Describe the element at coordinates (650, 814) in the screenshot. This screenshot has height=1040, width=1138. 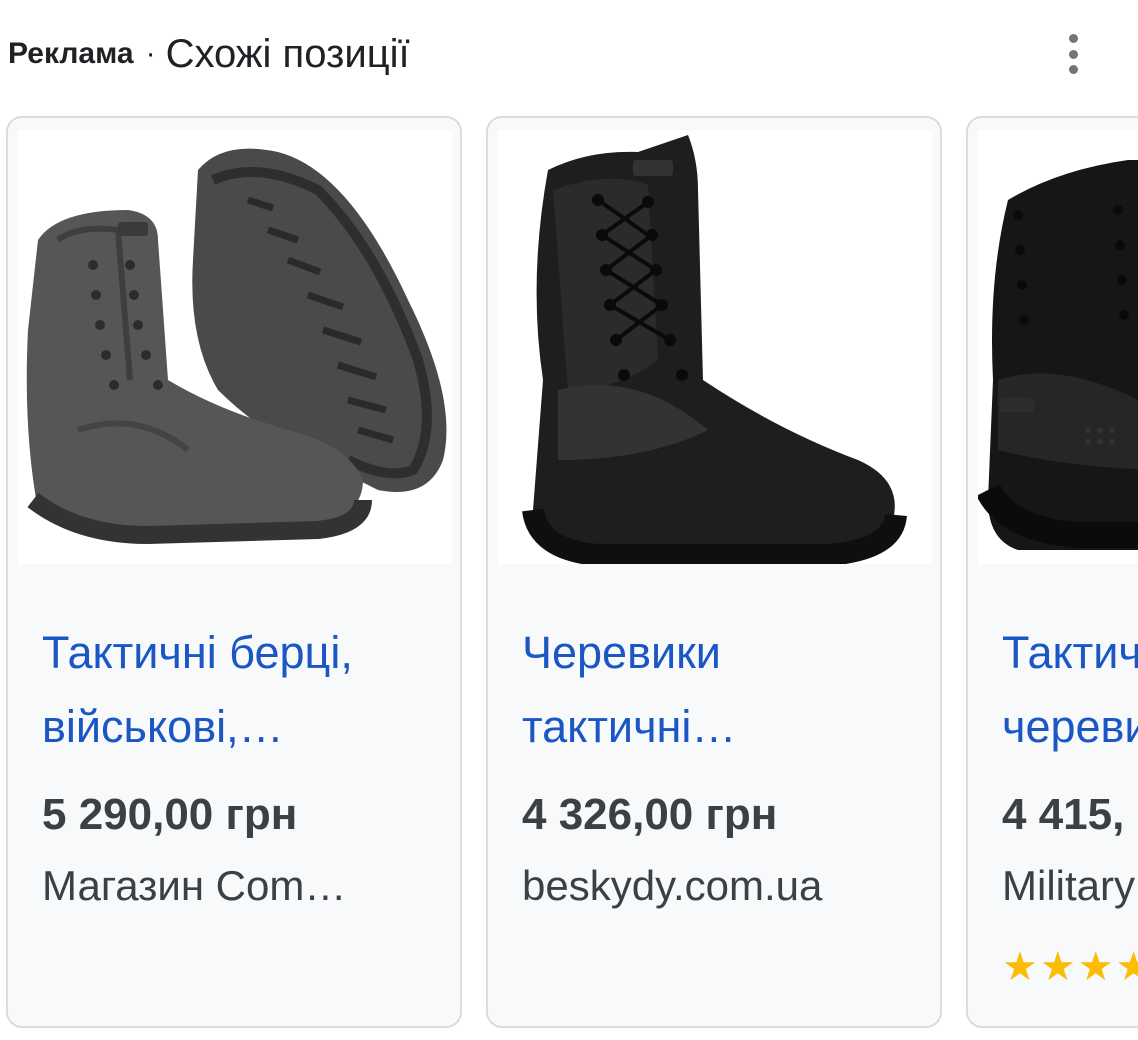
I see `product-price: 4 326,00 грн` at that location.